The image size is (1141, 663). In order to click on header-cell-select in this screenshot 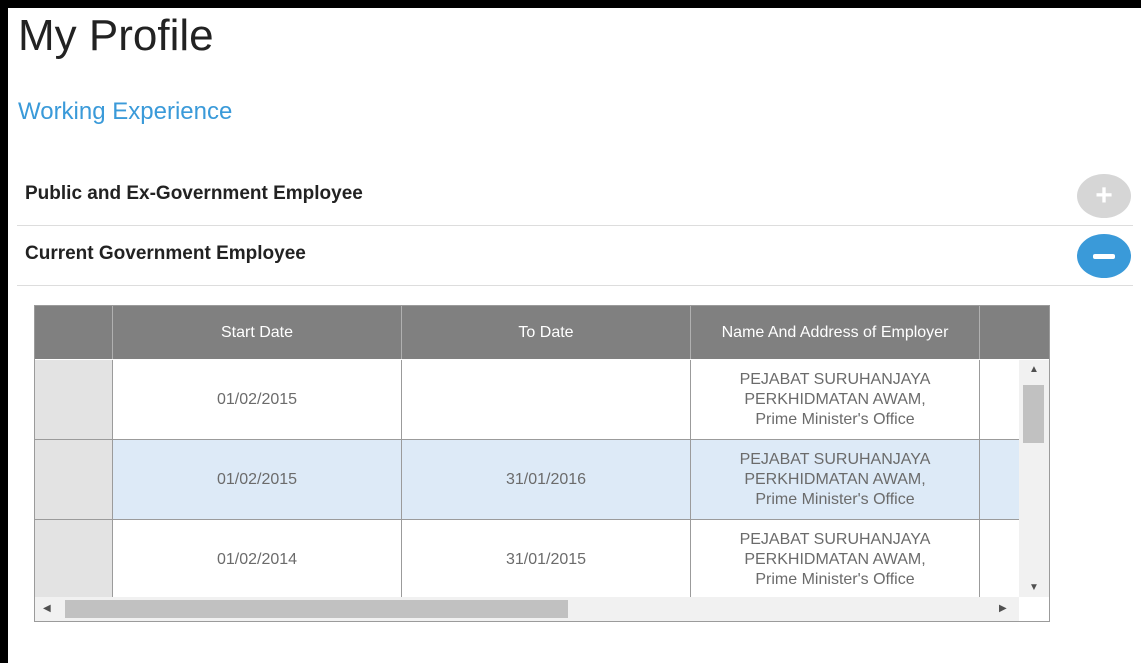, I will do `click(74, 332)`.